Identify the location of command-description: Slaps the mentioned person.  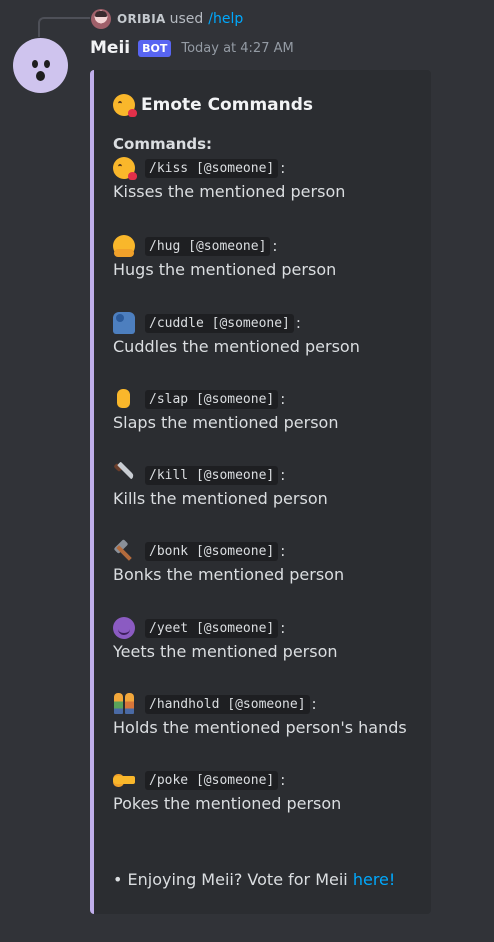
(226, 422).